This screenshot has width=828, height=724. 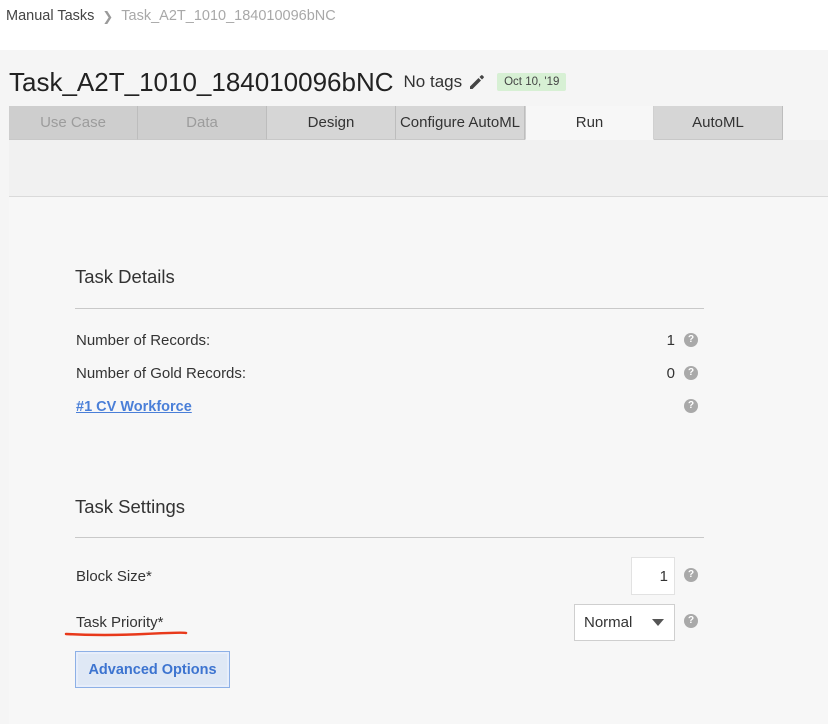 What do you see at coordinates (433, 82) in the screenshot?
I see `tags-label: No tags` at bounding box center [433, 82].